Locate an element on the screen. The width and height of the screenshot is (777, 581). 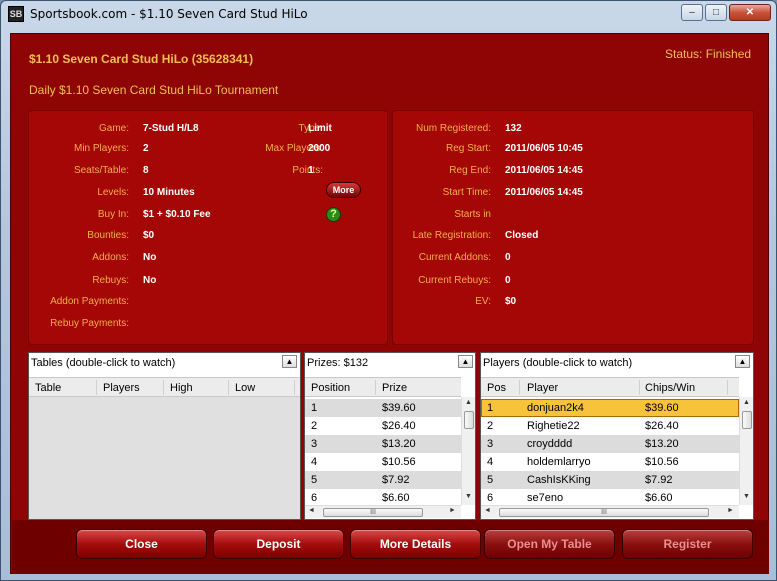
max-players-value: 2000 is located at coordinates (319, 148).